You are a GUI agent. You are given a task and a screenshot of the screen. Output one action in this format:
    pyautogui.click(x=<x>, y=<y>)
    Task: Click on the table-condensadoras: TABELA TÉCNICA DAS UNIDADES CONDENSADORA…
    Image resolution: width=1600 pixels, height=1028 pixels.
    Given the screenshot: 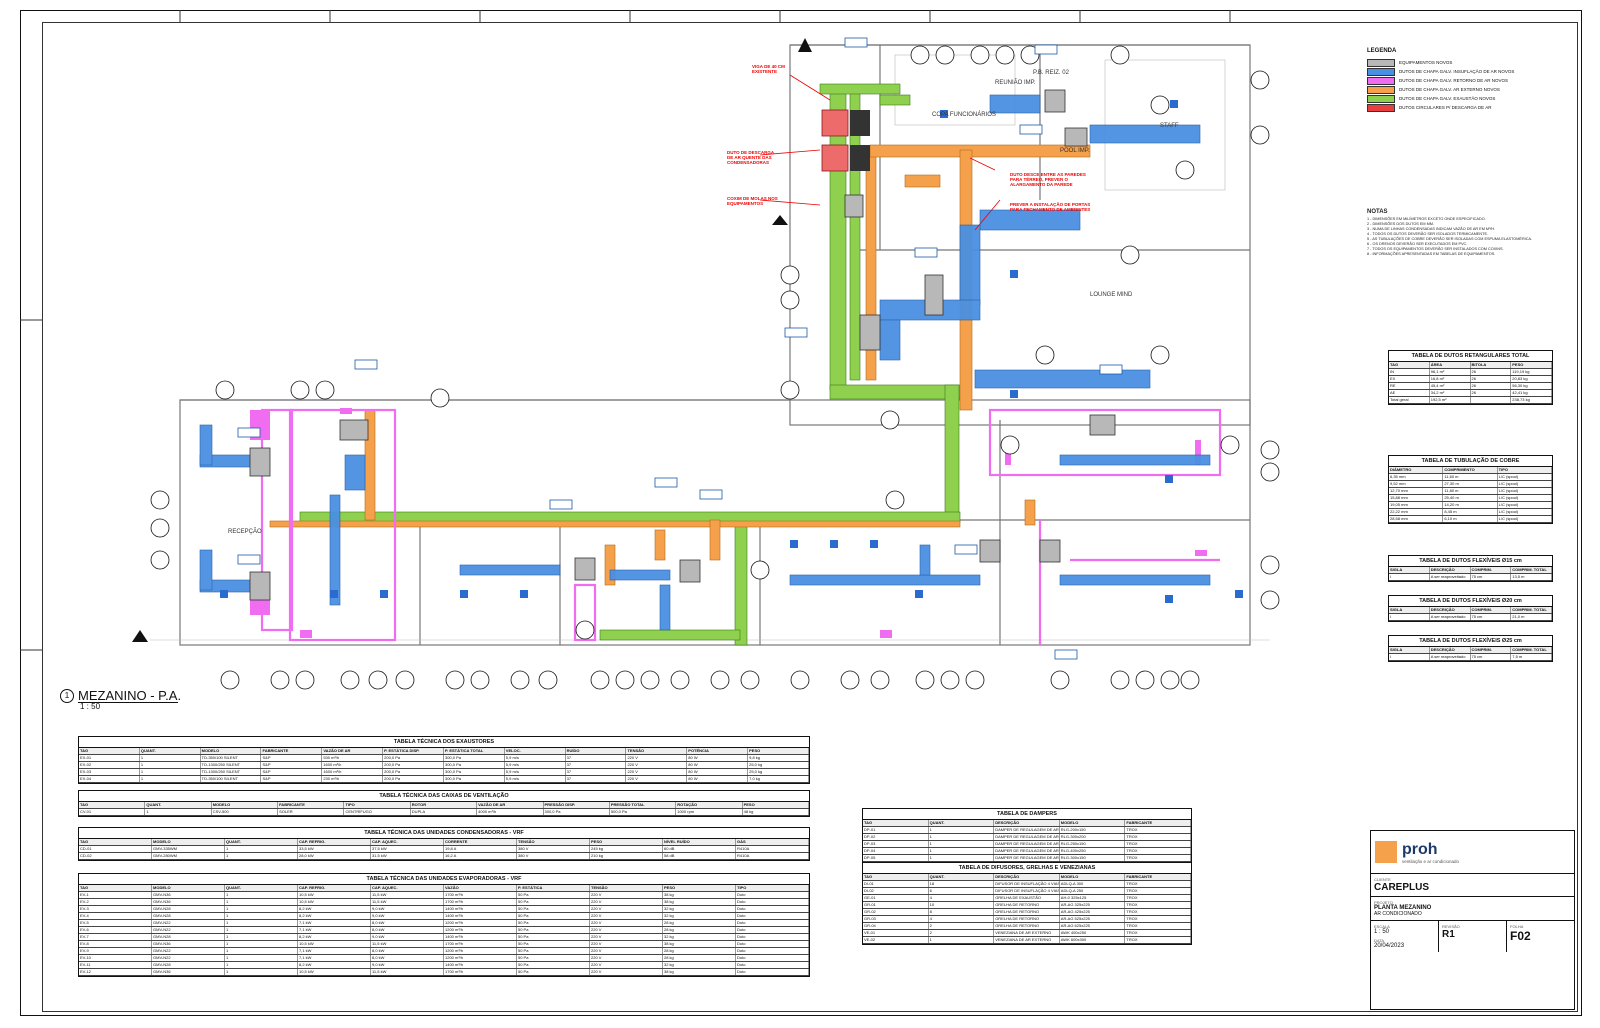 What is the action you would take?
    pyautogui.click(x=444, y=844)
    